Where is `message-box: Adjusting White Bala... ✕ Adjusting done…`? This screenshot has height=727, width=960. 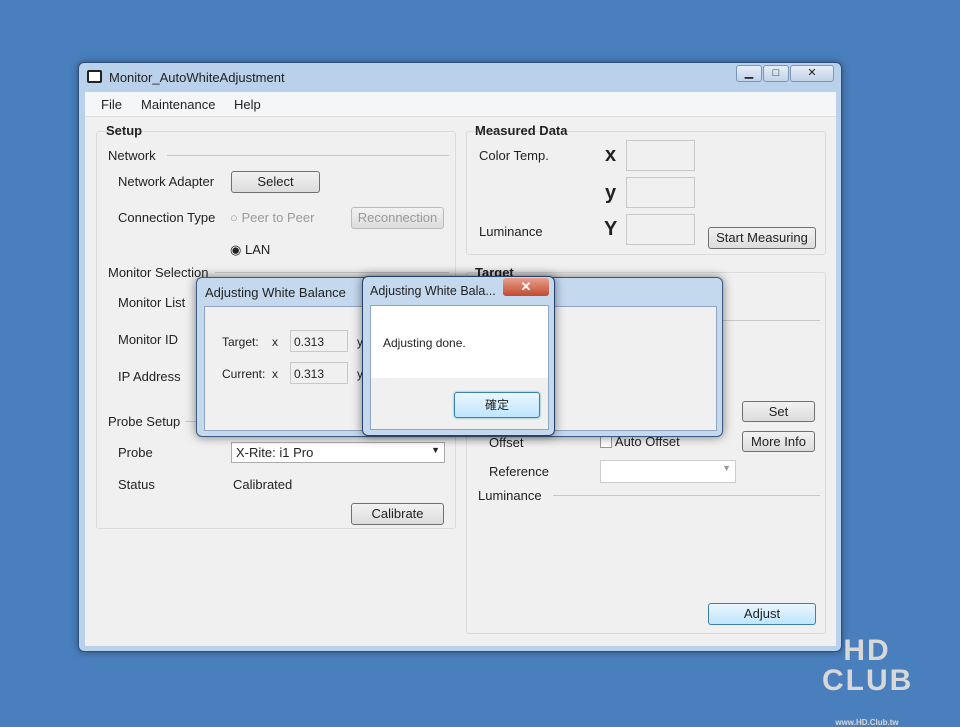 message-box: Adjusting White Bala... ✕ Adjusting done… is located at coordinates (458, 356).